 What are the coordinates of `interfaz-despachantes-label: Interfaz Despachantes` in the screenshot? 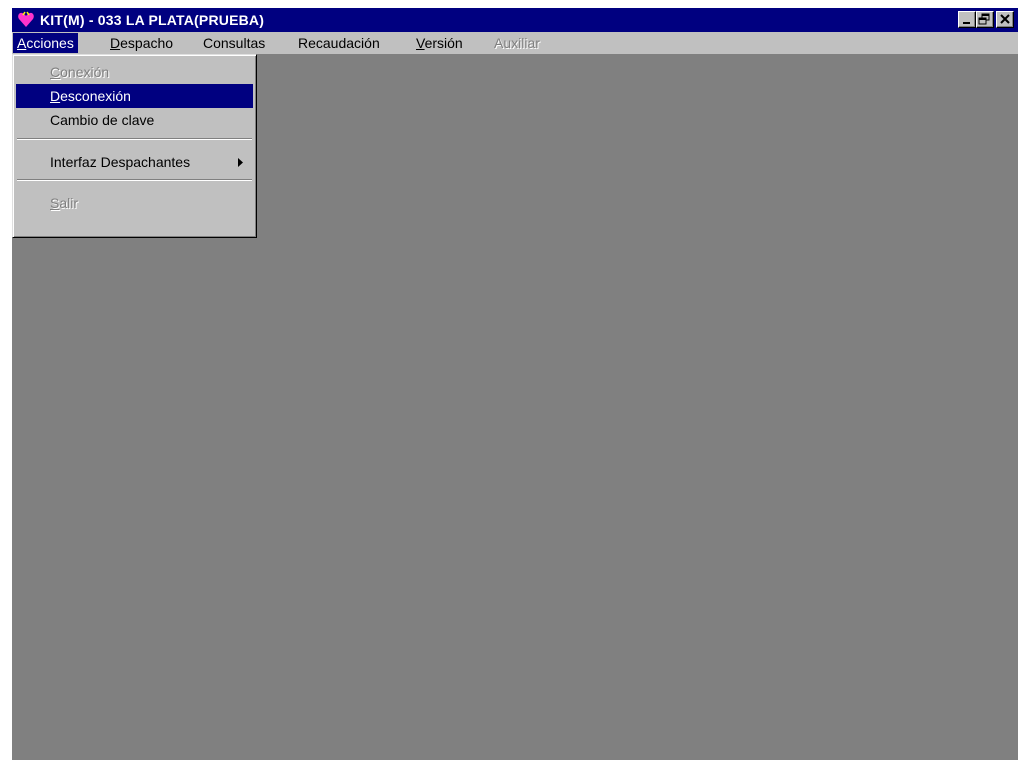 It's located at (120, 162).